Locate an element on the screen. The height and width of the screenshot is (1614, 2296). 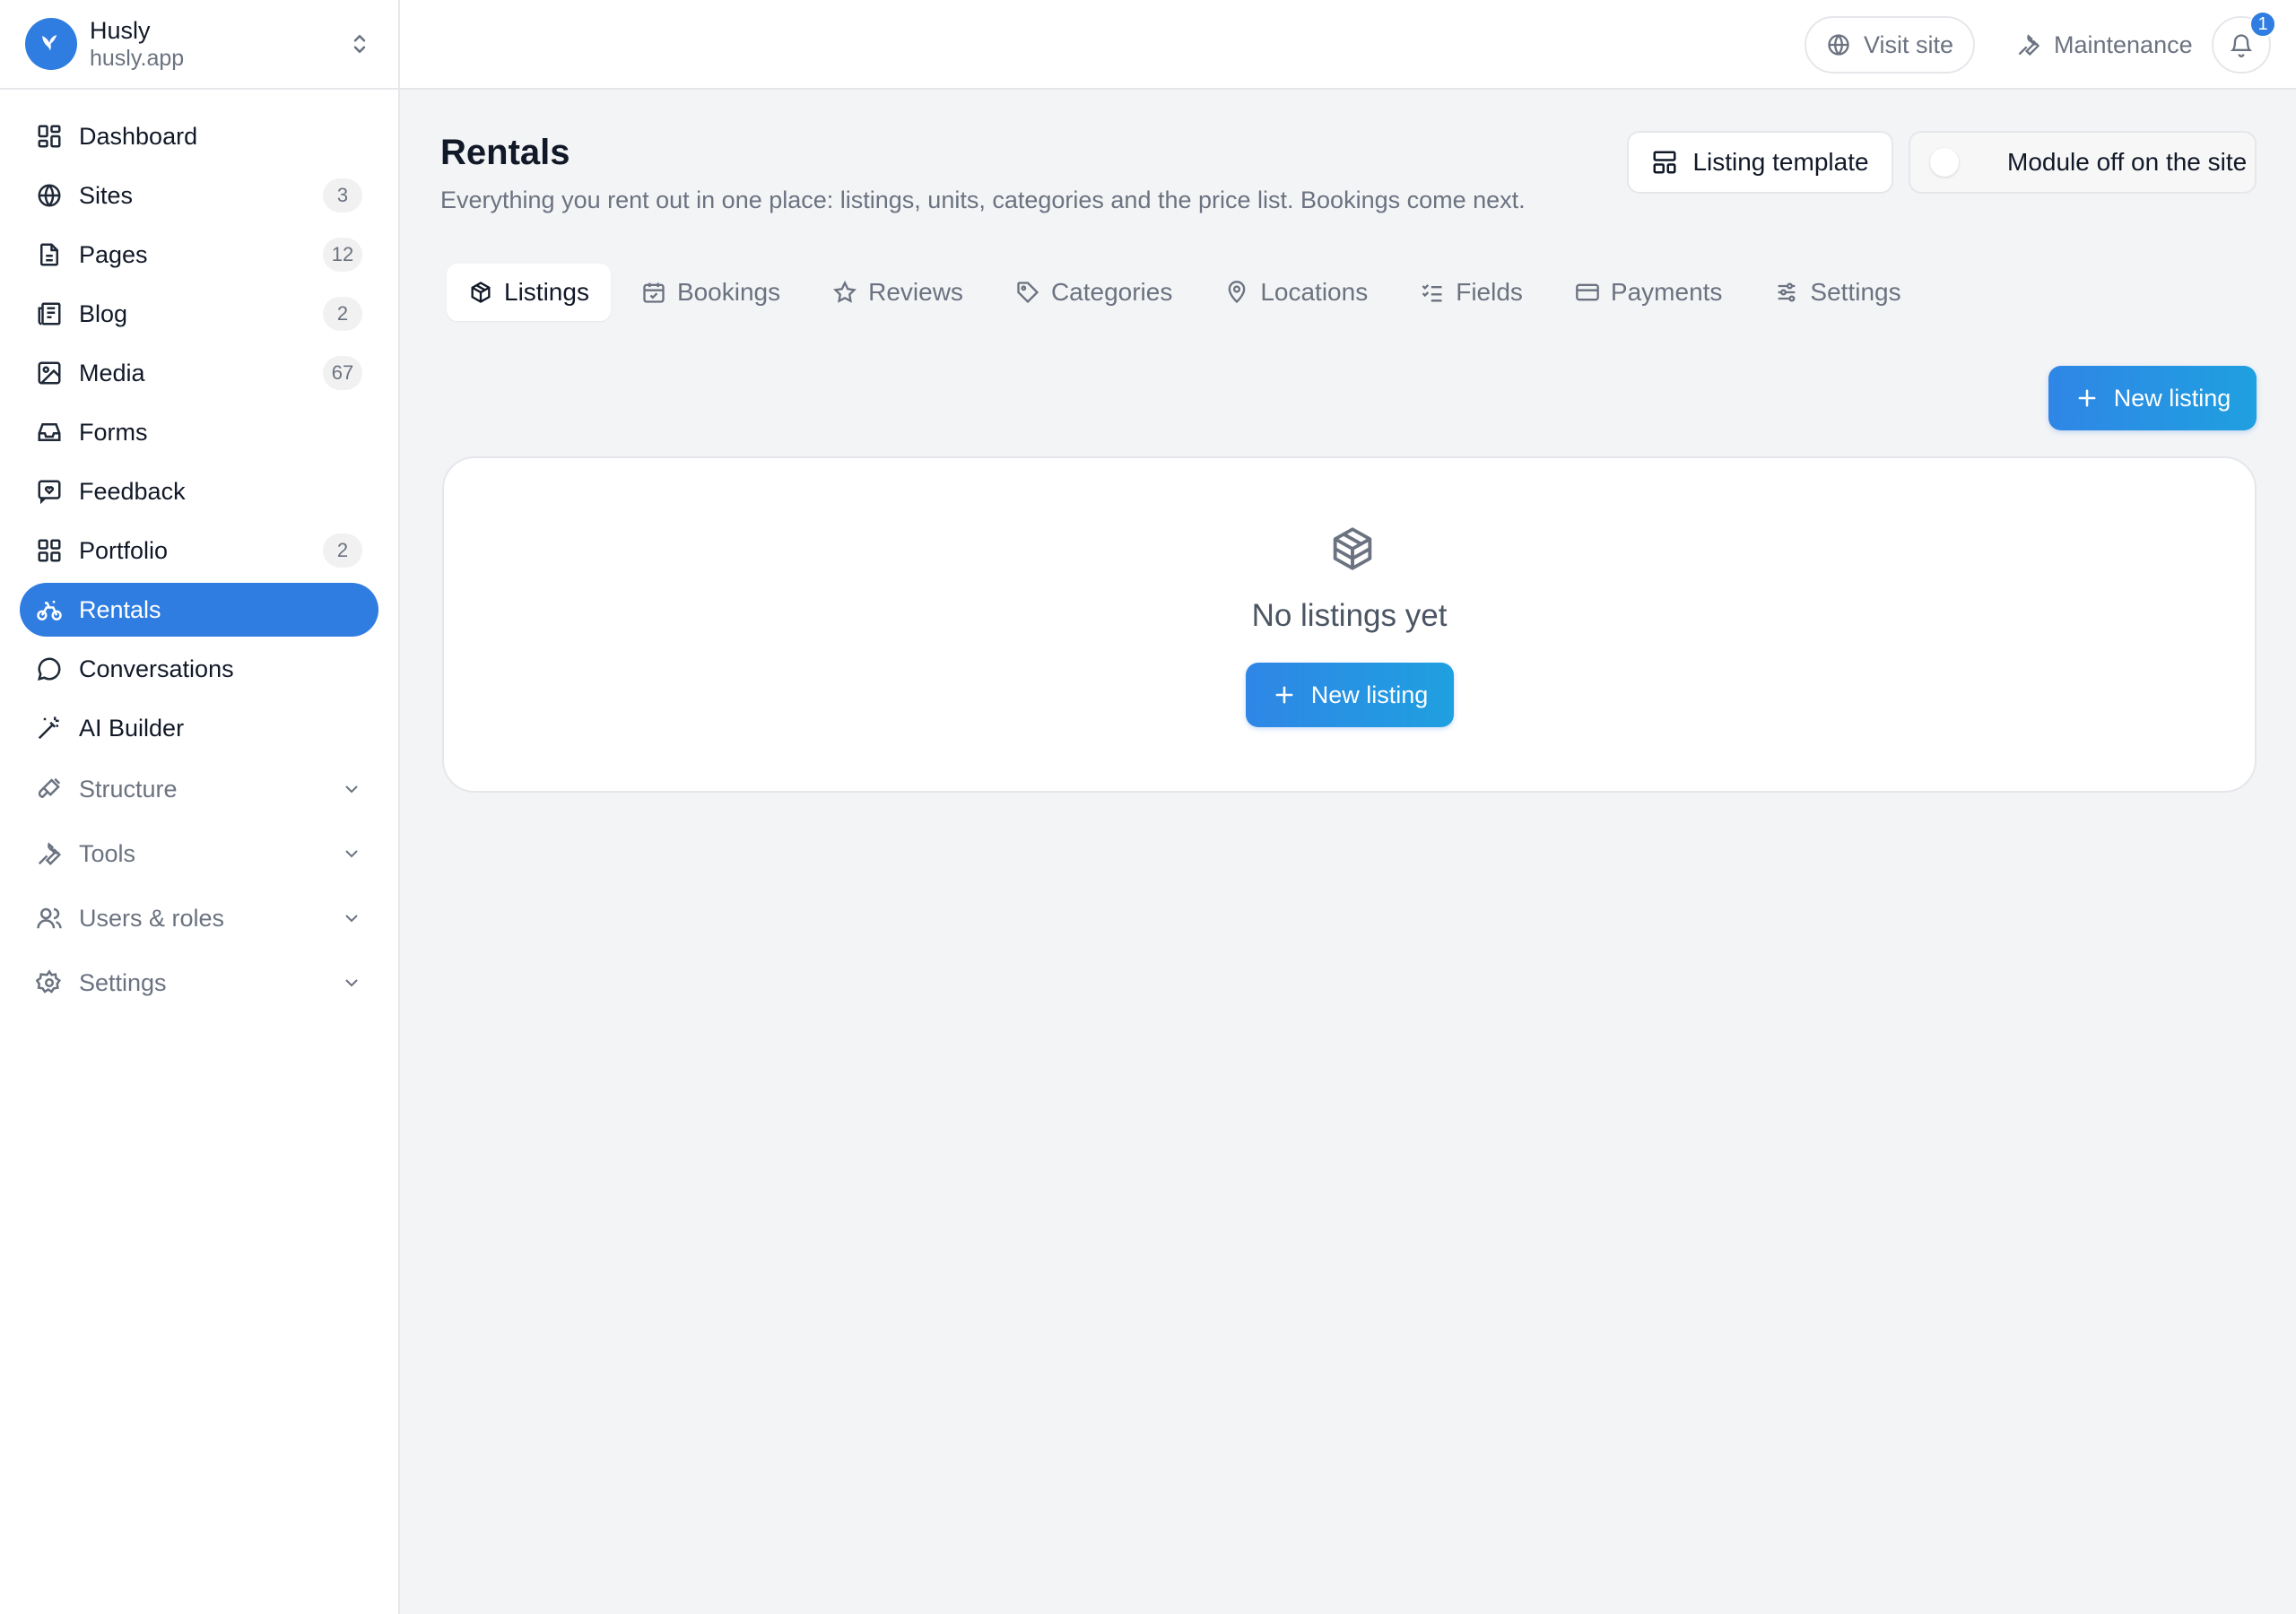
tab-label: Payments is located at coordinates (1666, 292).